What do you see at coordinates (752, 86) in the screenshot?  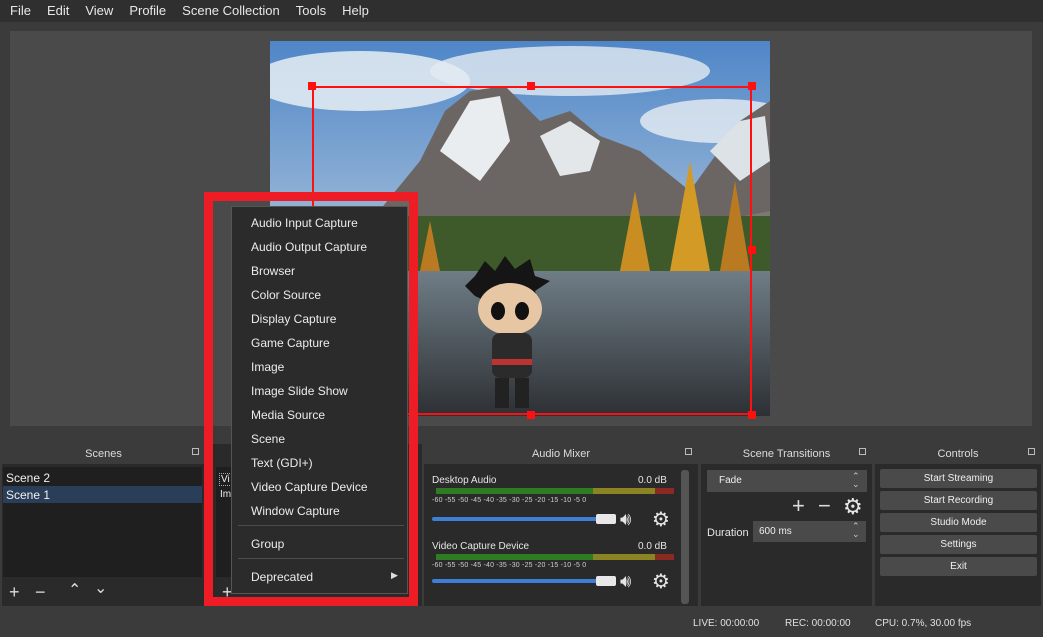 I see `resize-handle-top-right` at bounding box center [752, 86].